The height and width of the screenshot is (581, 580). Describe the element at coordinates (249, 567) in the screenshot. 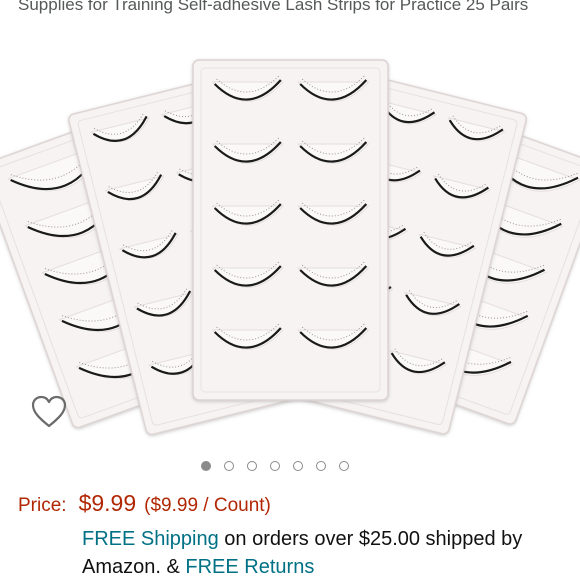

I see `free-returns-link: FREE Returns` at that location.